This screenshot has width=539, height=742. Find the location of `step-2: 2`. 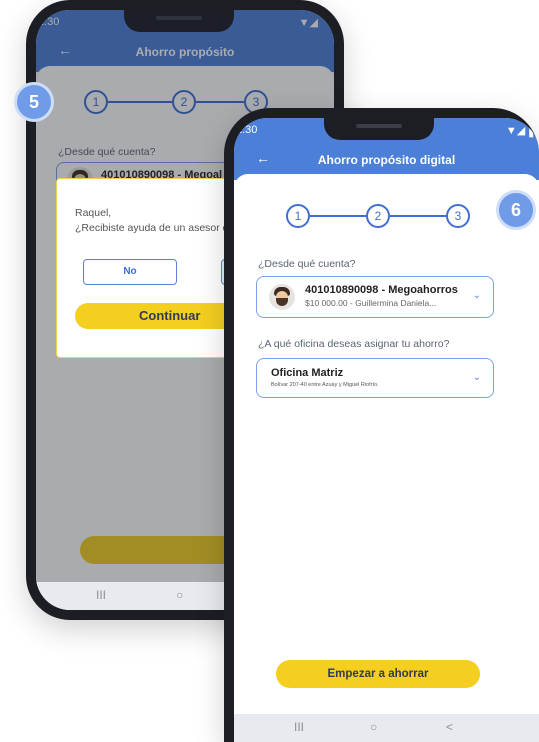

step-2: 2 is located at coordinates (378, 216).